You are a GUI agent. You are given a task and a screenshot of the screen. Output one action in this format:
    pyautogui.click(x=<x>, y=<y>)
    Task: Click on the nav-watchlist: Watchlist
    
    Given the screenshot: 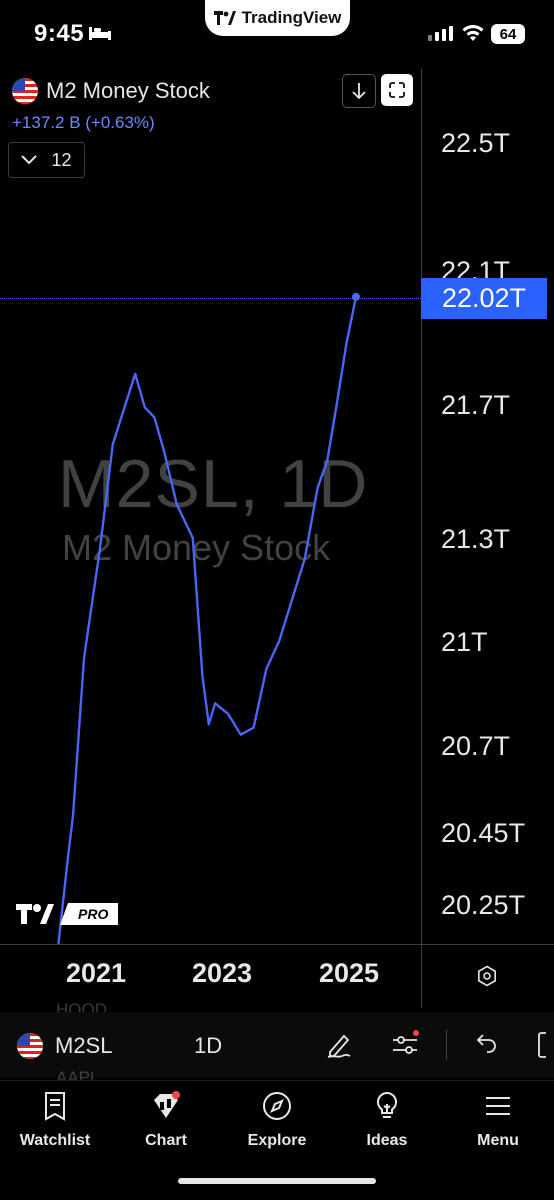 What is the action you would take?
    pyautogui.click(x=55, y=1120)
    